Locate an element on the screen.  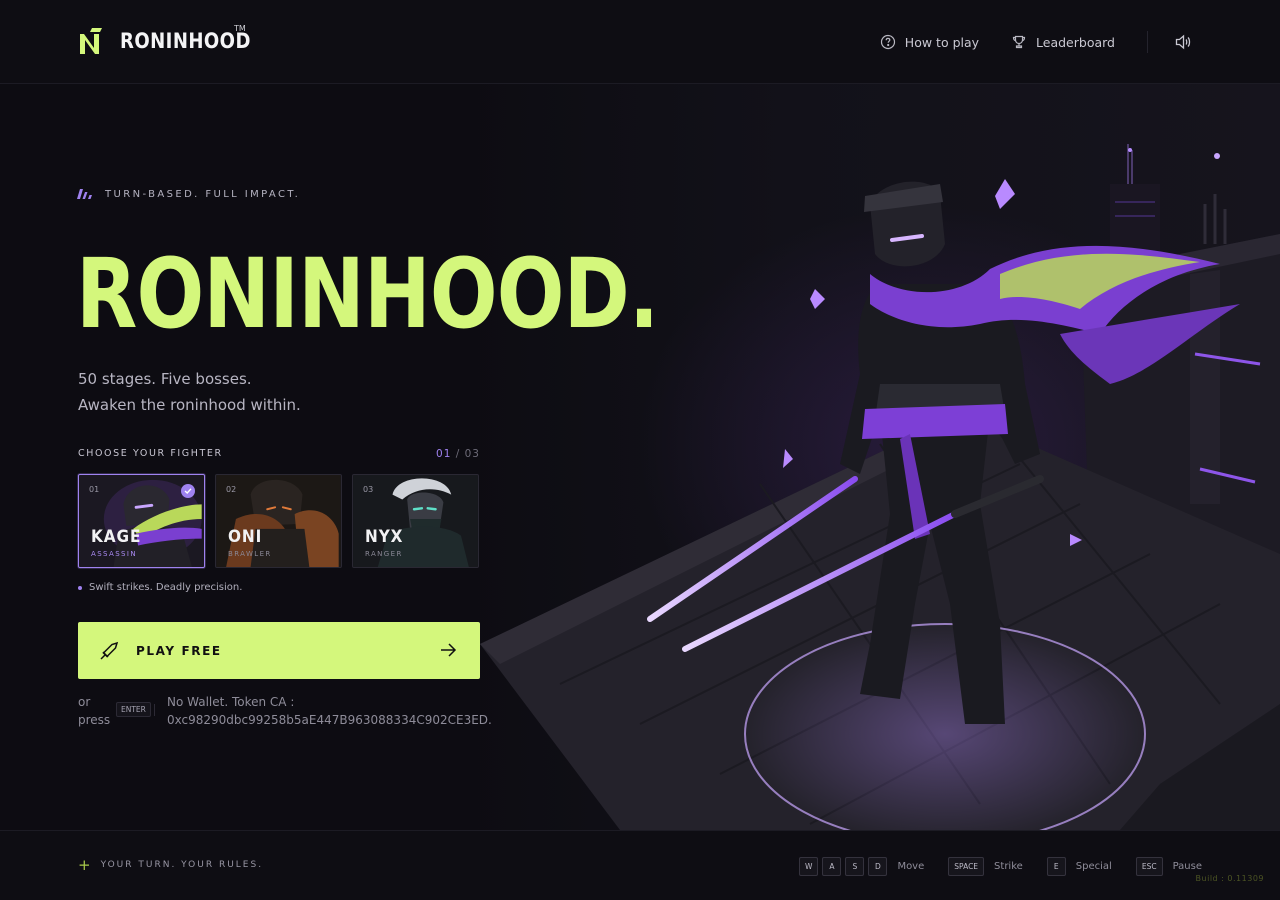
bullet-dot-icon is located at coordinates (80, 587).